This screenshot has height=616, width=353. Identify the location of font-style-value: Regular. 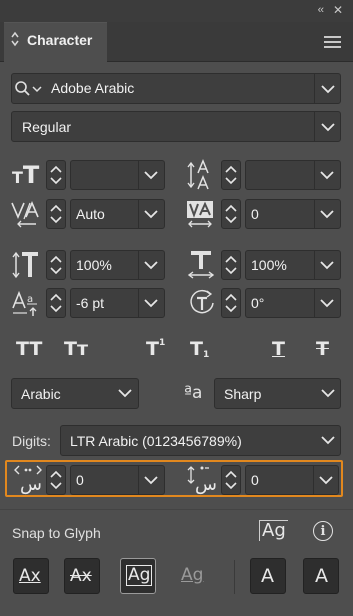
(47, 127).